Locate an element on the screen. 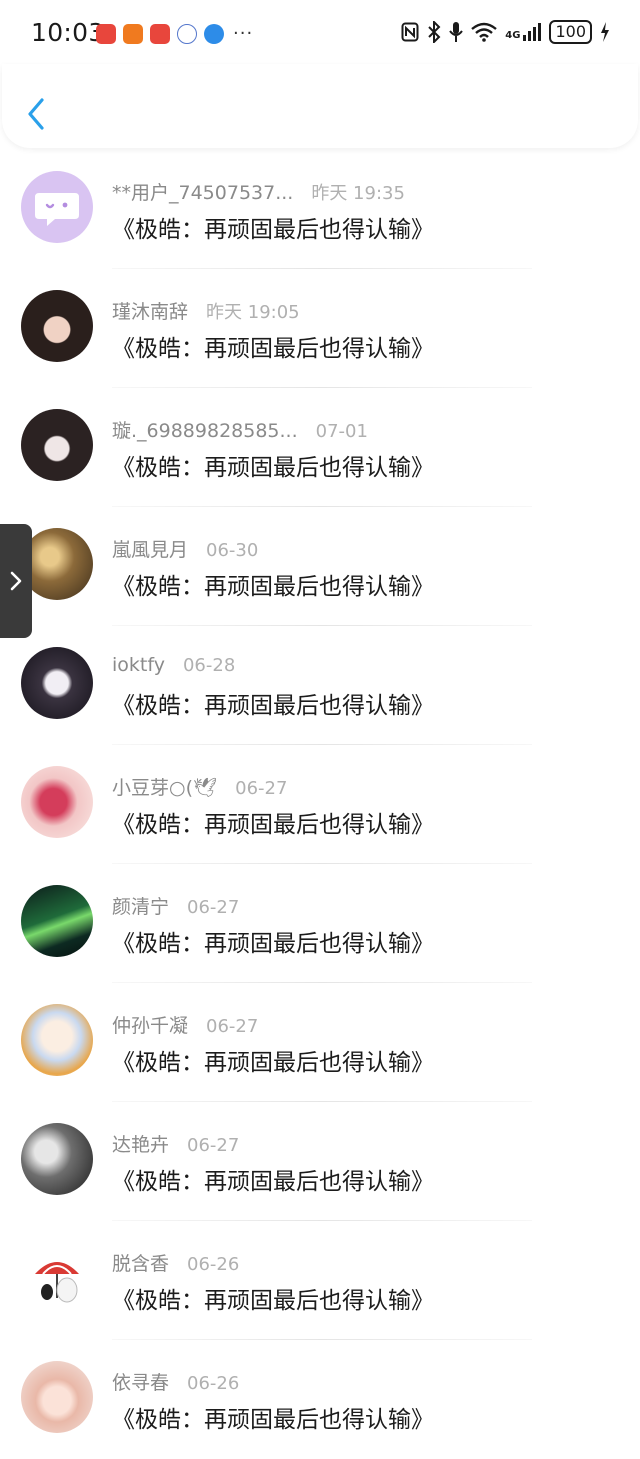  nfc-icon is located at coordinates (410, 32).